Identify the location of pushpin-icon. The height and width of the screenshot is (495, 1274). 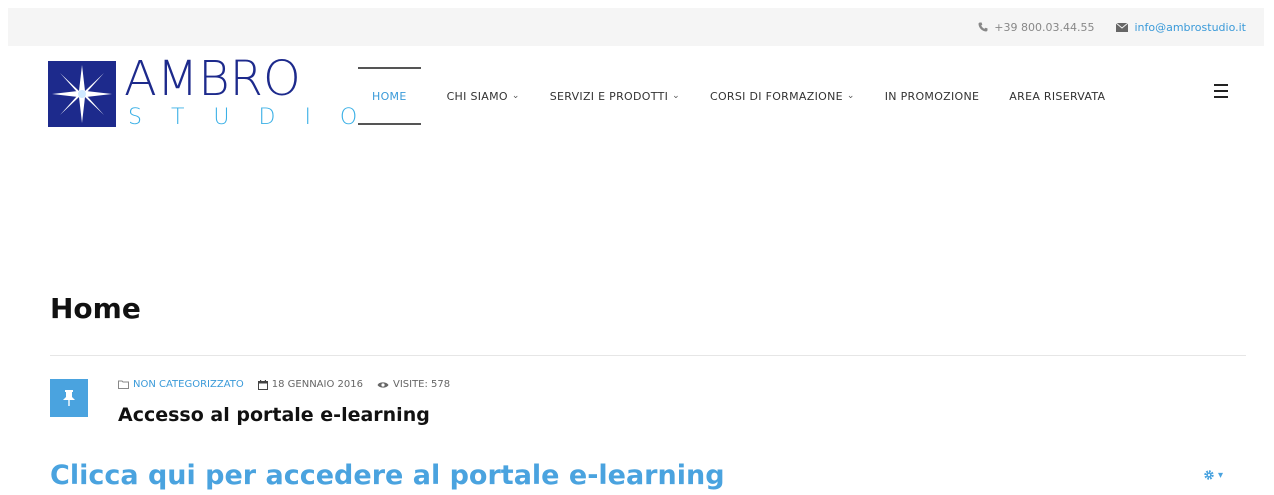
(69, 398).